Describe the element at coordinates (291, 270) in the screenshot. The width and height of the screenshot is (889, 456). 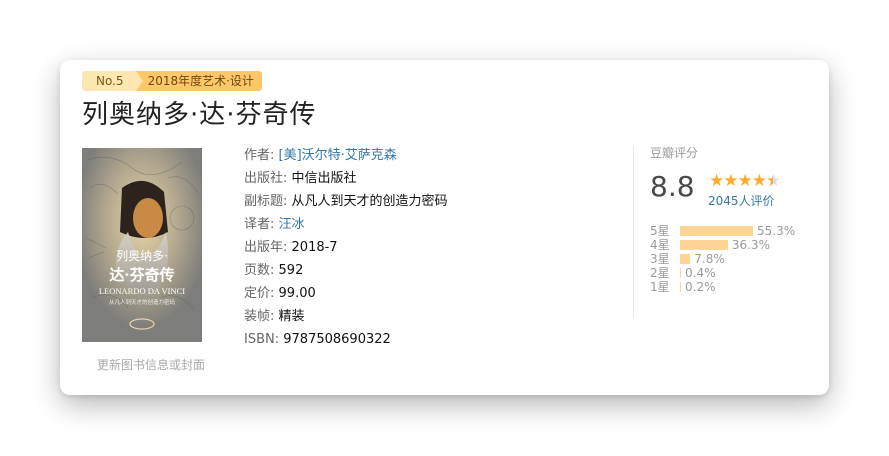
I see `info-value: 592` at that location.